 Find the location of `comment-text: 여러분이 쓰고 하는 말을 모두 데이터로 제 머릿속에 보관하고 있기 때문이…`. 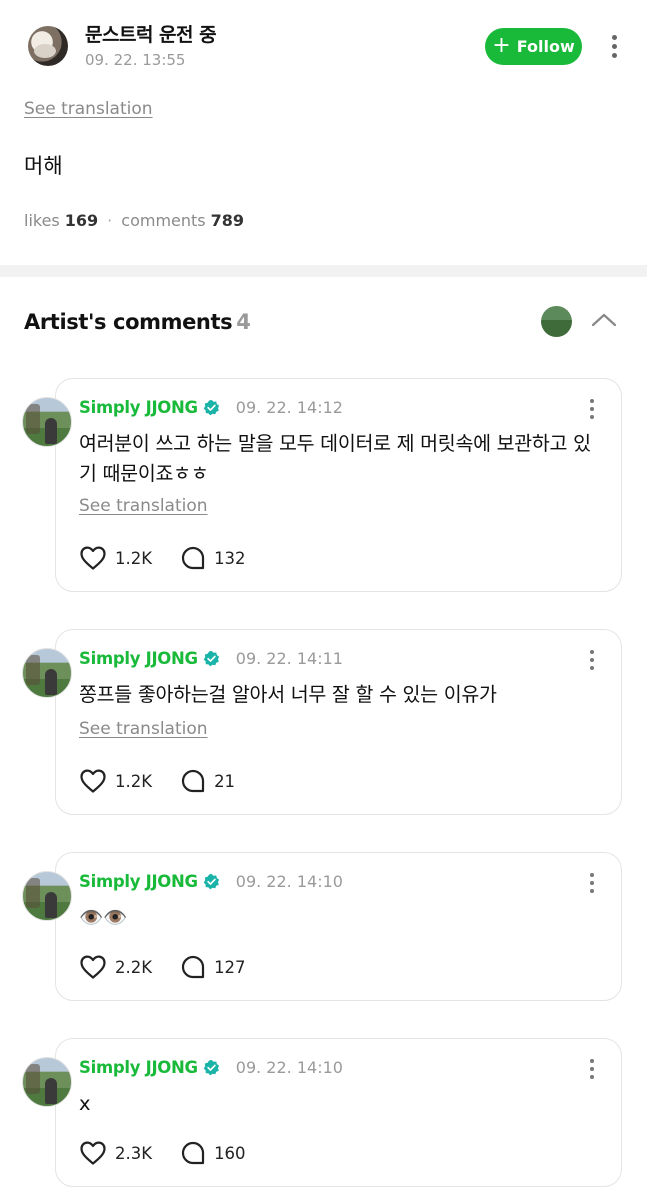

comment-text: 여러분이 쓰고 하는 말을 모두 데이터로 제 머릿속에 보관하고 있기 때문이… is located at coordinates (335, 458).